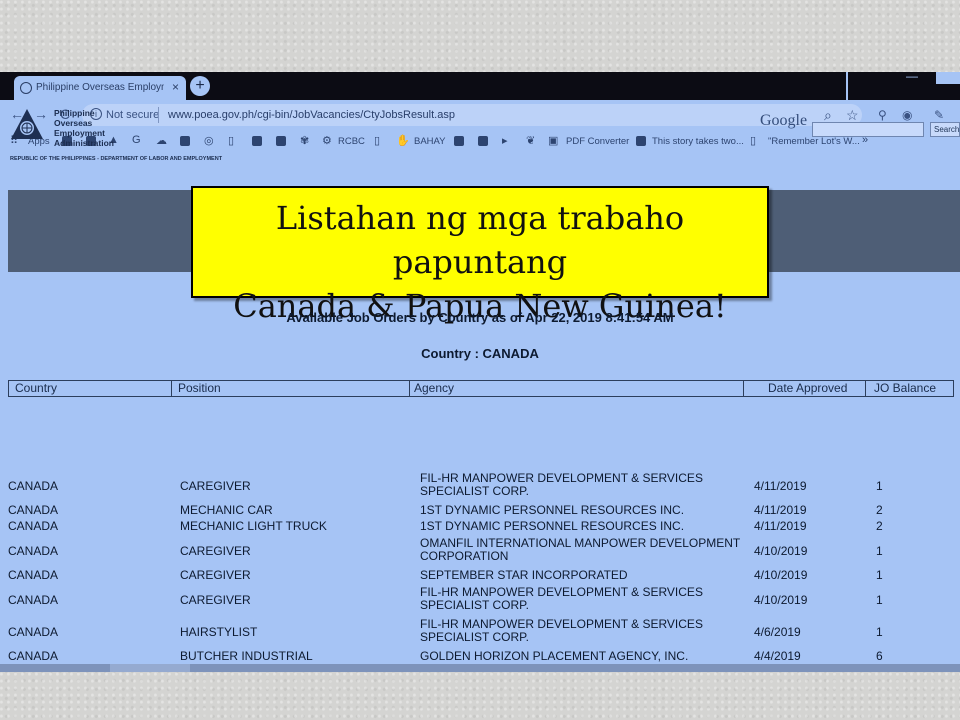 This screenshot has width=960, height=720. Describe the element at coordinates (868, 129) in the screenshot. I see `google-search-input` at that location.